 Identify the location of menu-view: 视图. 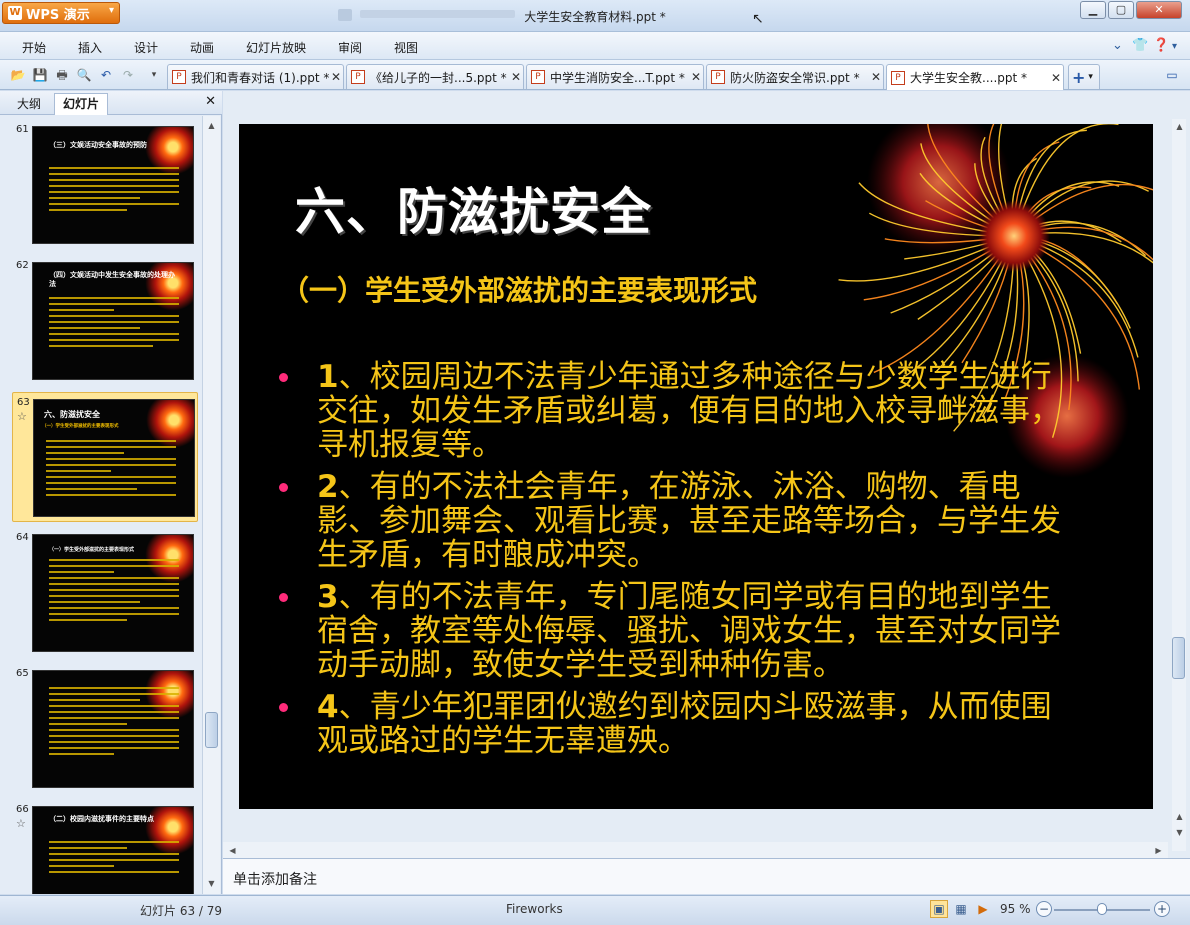
(406, 47).